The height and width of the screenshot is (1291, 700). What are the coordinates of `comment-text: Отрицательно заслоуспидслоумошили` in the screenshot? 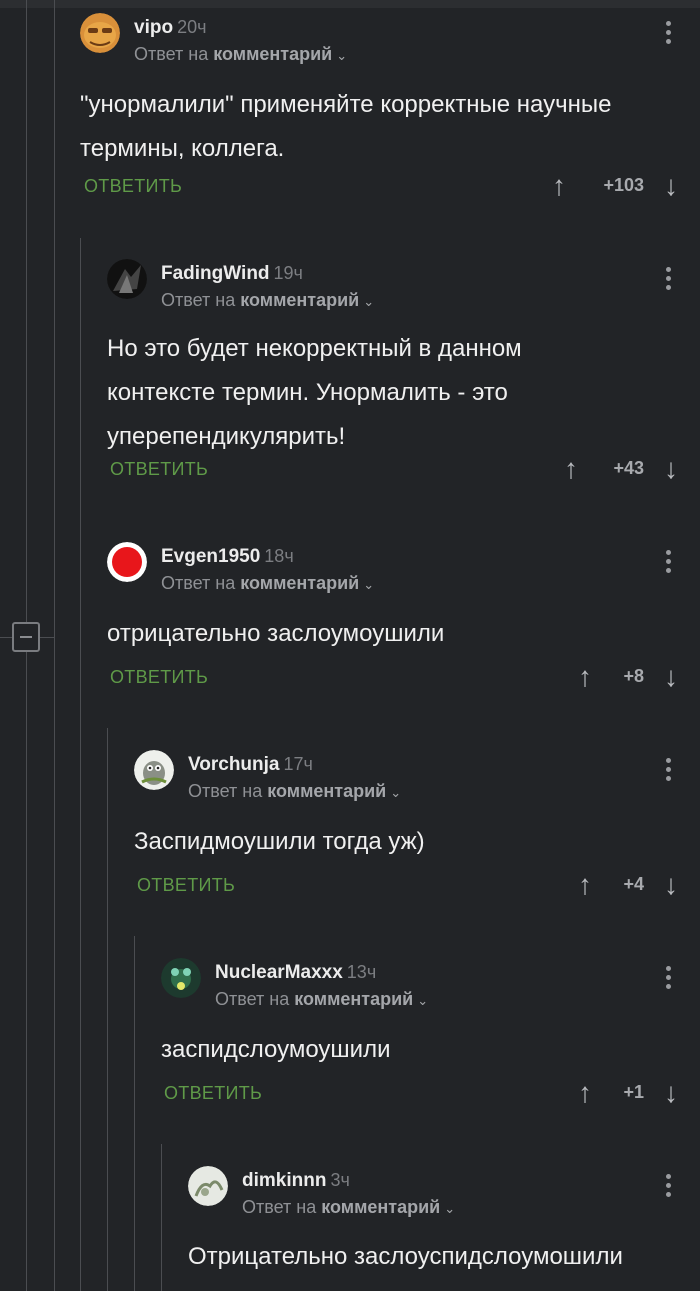 It's located at (405, 1256).